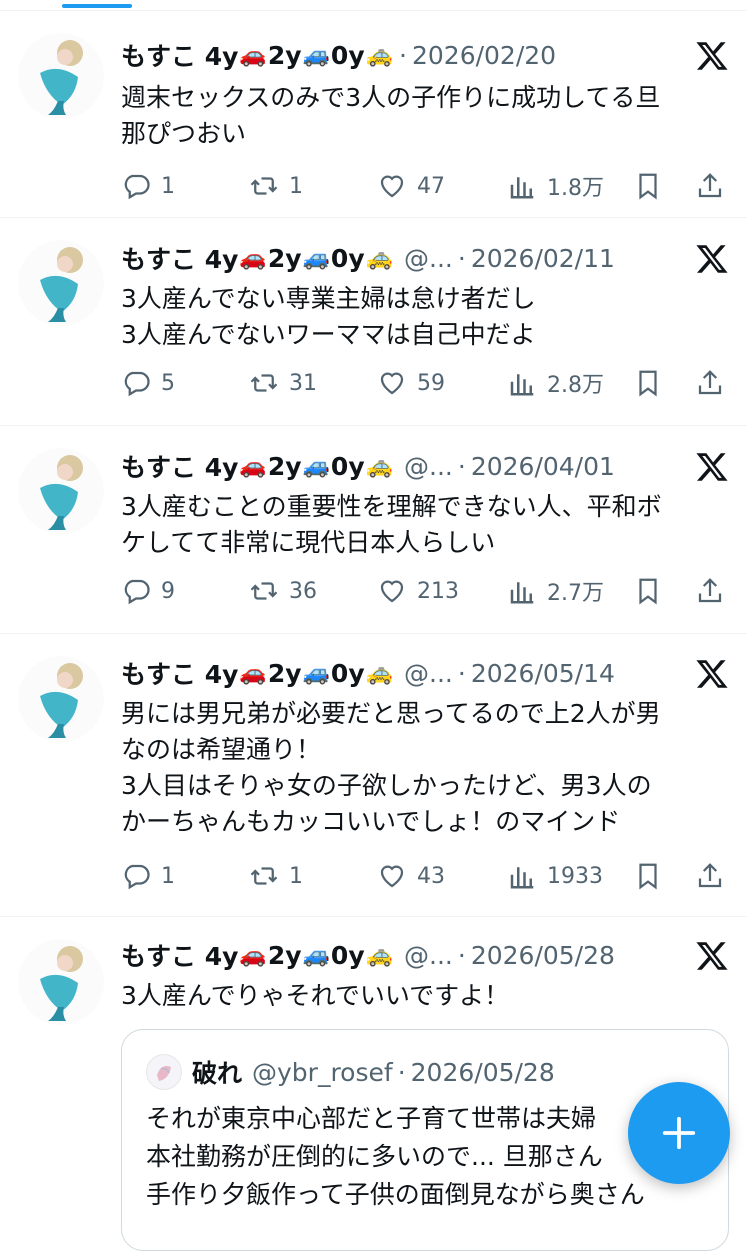  Describe the element at coordinates (555, 876) in the screenshot. I see `views-button: 1933` at that location.